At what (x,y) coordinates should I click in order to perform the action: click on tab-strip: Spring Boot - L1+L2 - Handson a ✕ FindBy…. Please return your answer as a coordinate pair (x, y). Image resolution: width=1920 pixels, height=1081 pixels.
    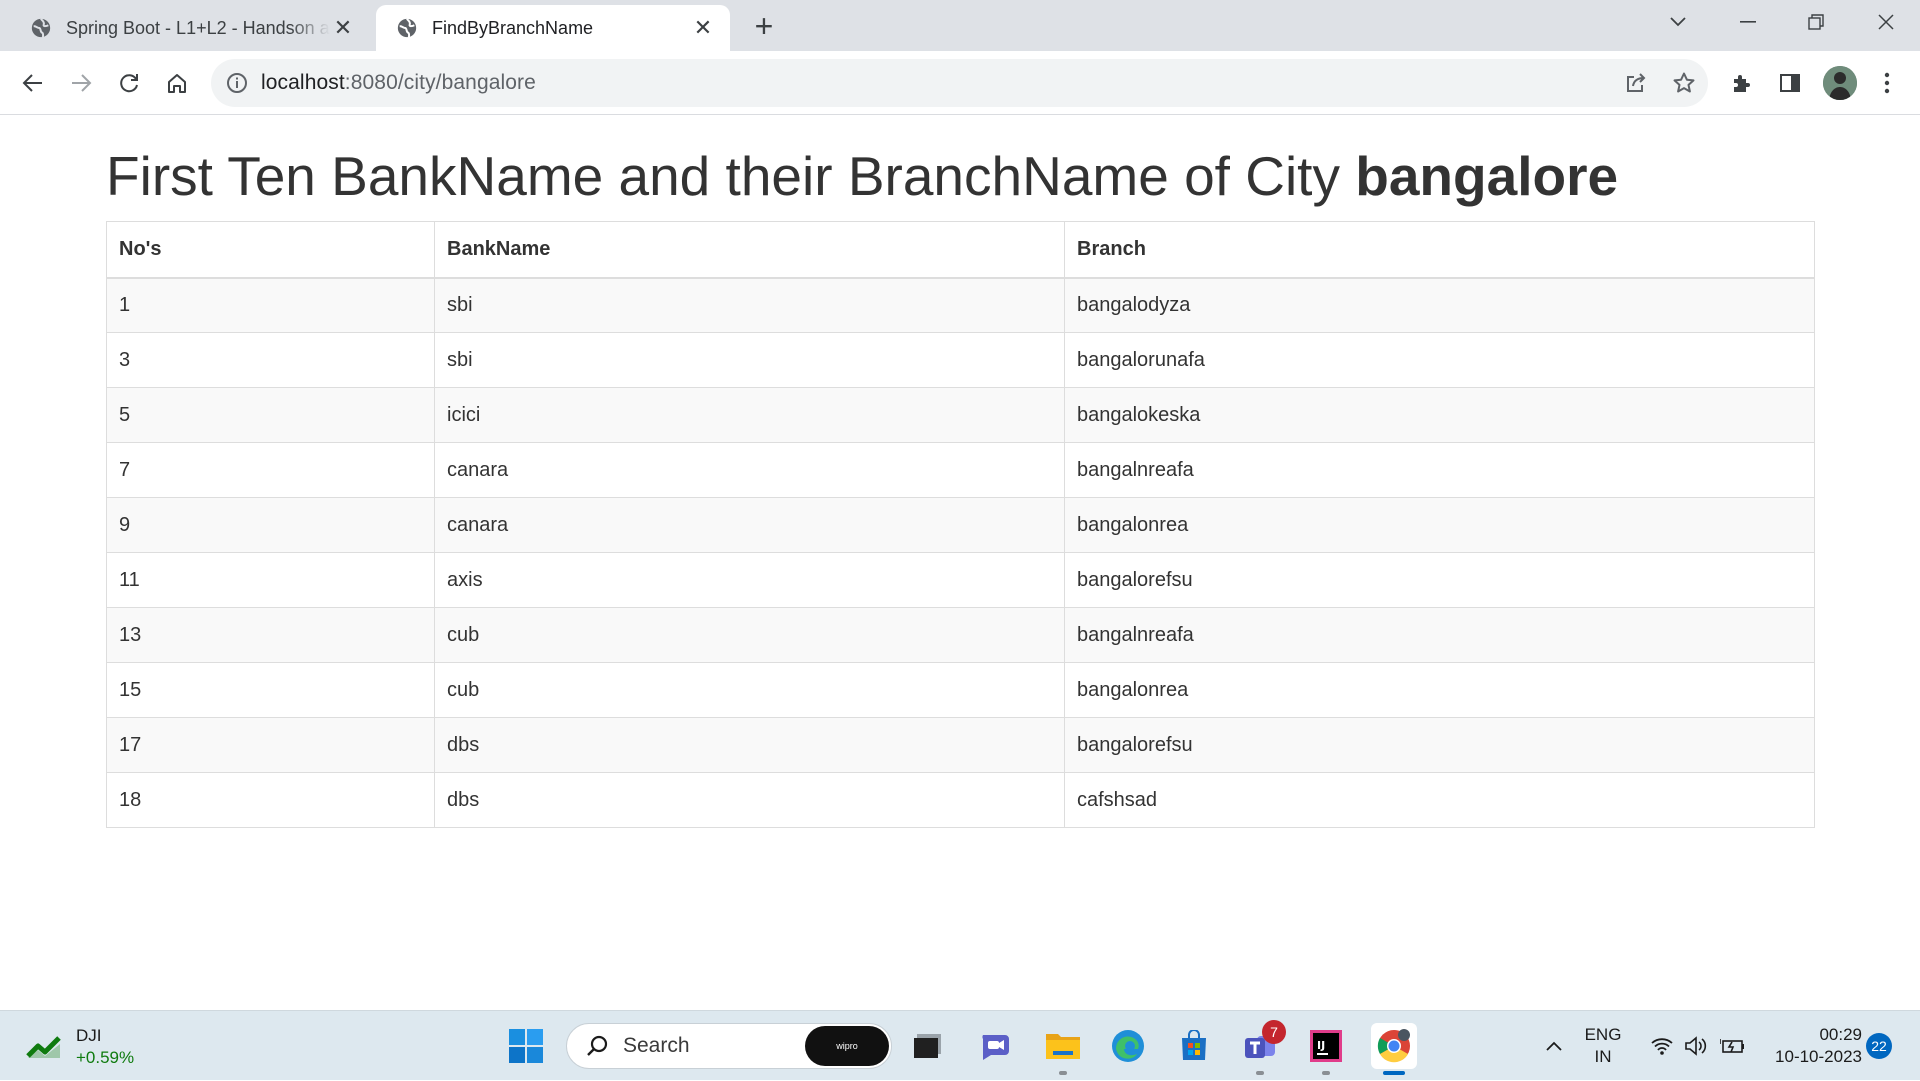
    Looking at the image, I should click on (960, 25).